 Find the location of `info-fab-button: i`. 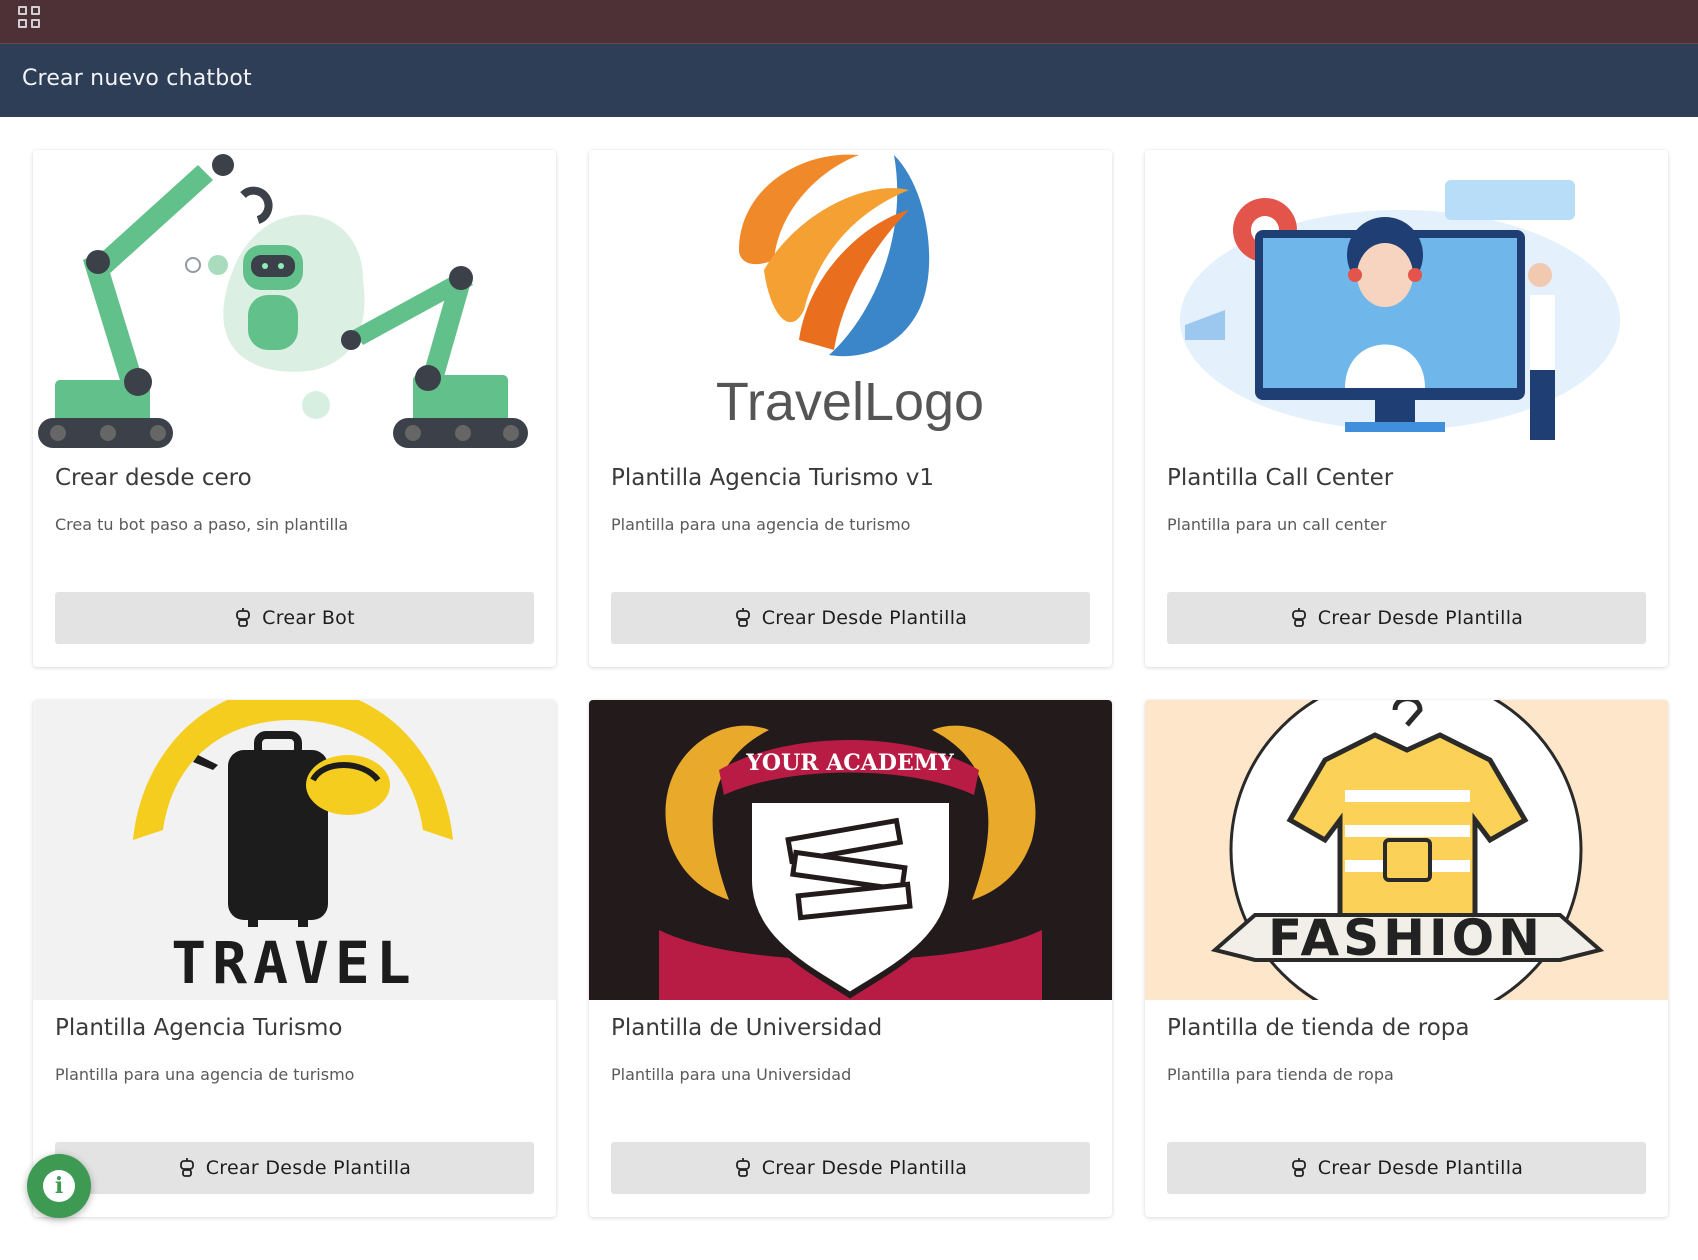

info-fab-button: i is located at coordinates (59, 1186).